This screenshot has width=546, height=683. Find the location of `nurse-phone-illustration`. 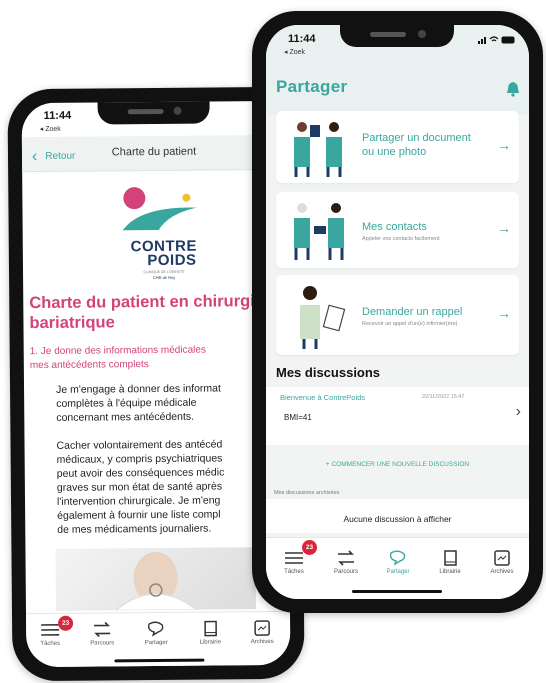

nurse-phone-illustration is located at coordinates (323, 317).